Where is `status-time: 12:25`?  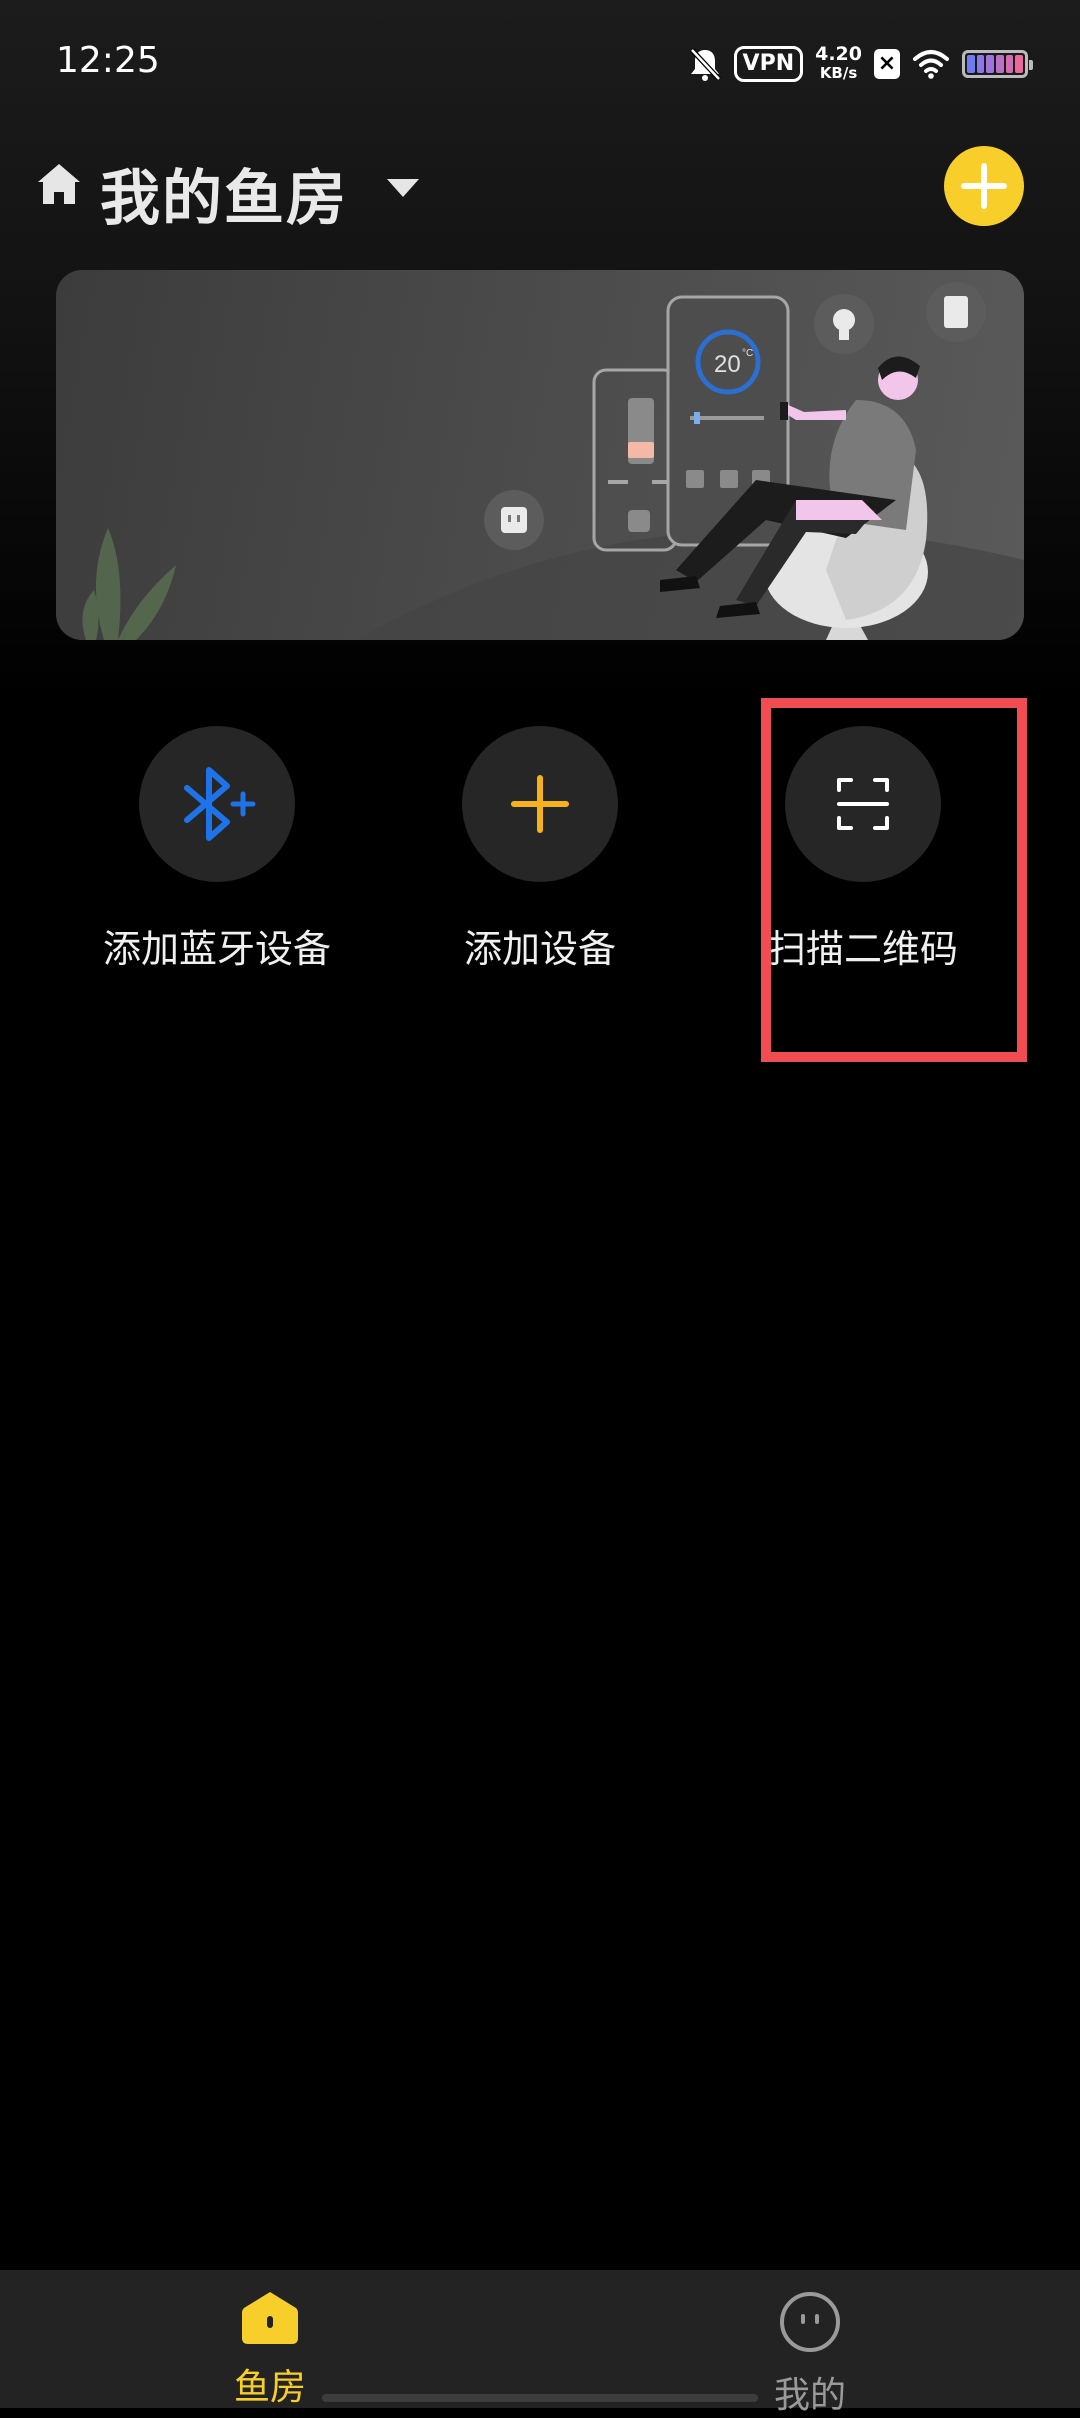 status-time: 12:25 is located at coordinates (108, 60).